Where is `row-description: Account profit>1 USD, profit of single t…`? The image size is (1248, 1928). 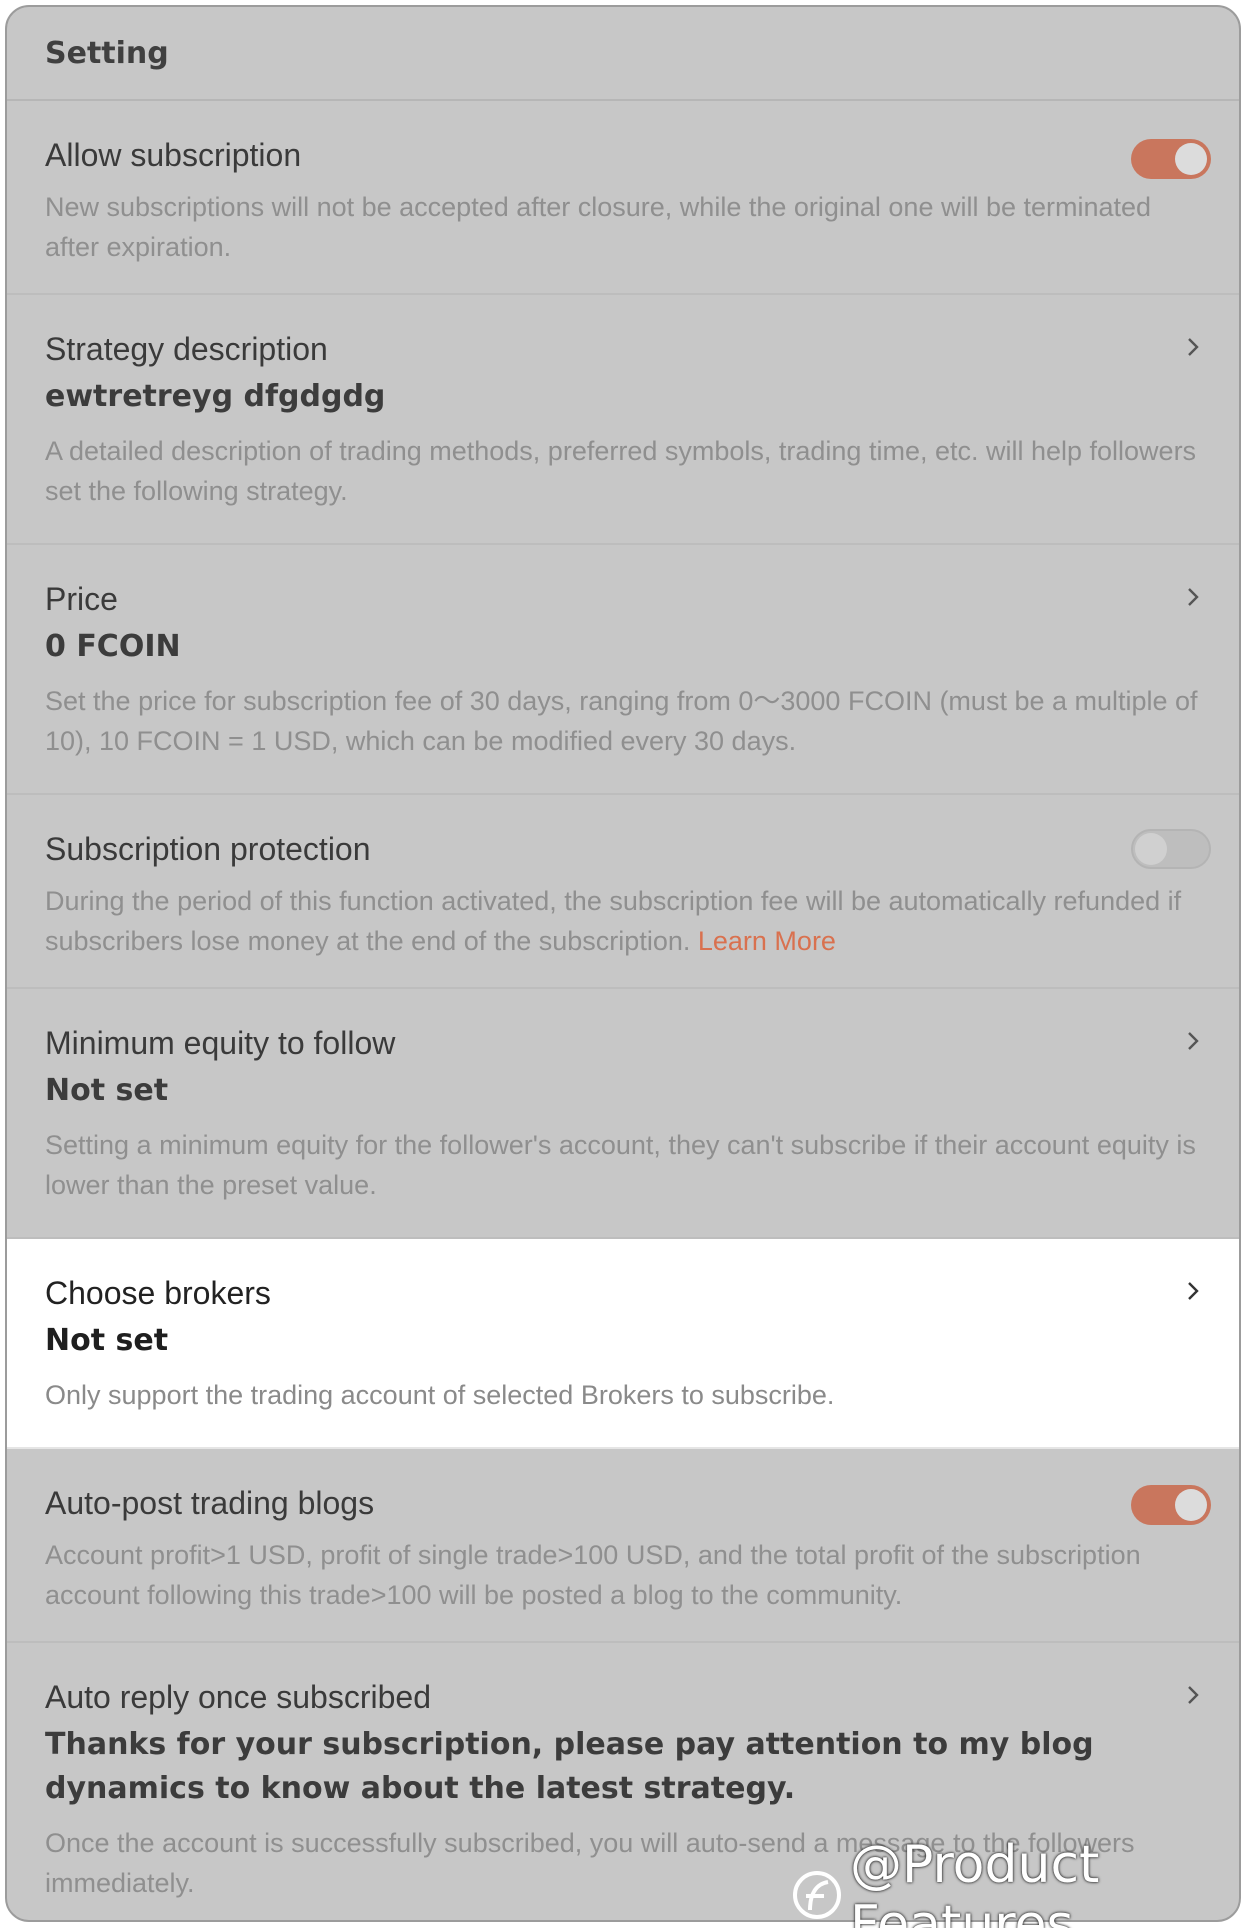 row-description: Account profit>1 USD, profit of single t… is located at coordinates (593, 1575).